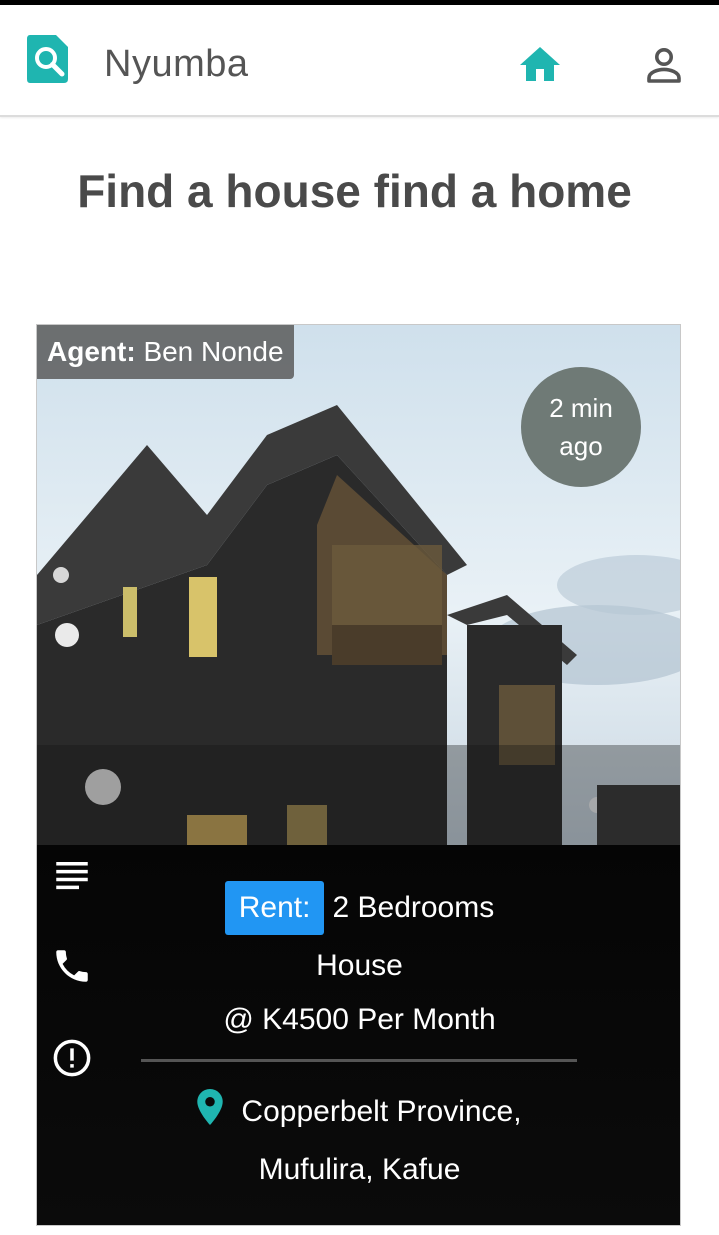 The width and height of the screenshot is (719, 1235). Describe the element at coordinates (359, 965) in the screenshot. I see `listing-title-line2: House` at that location.